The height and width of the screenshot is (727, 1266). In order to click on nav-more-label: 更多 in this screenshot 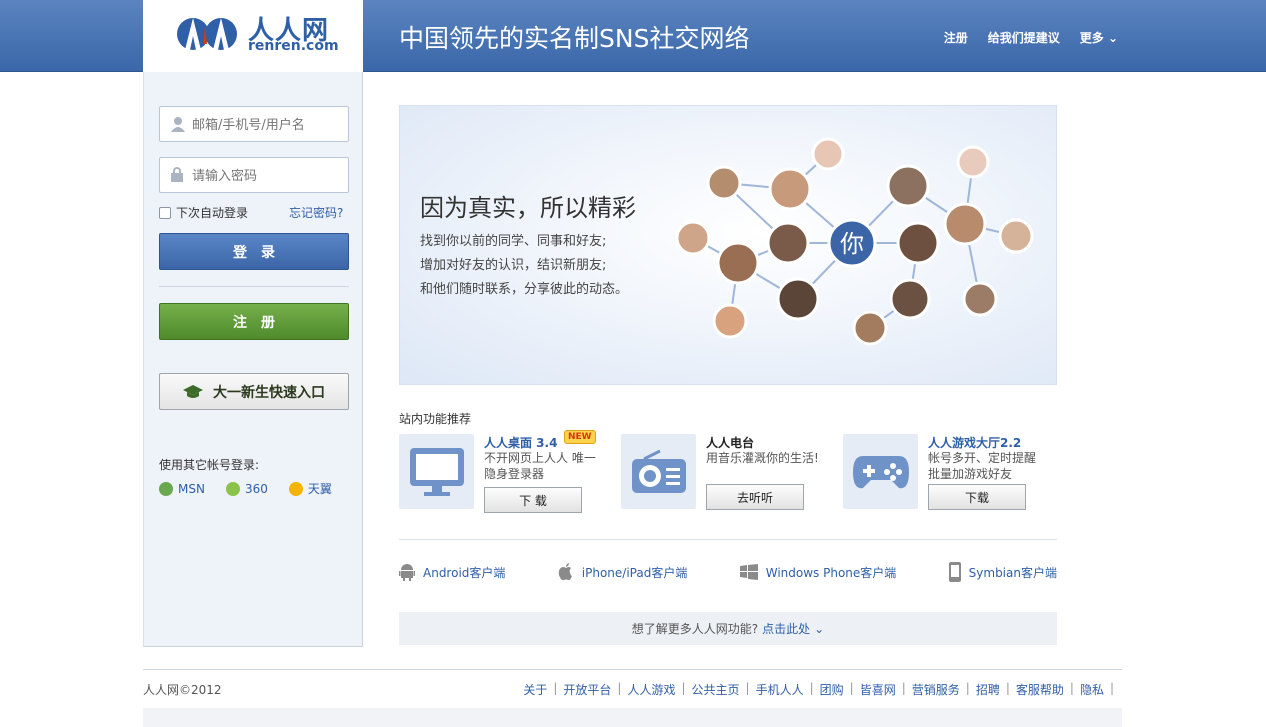, I will do `click(1091, 38)`.